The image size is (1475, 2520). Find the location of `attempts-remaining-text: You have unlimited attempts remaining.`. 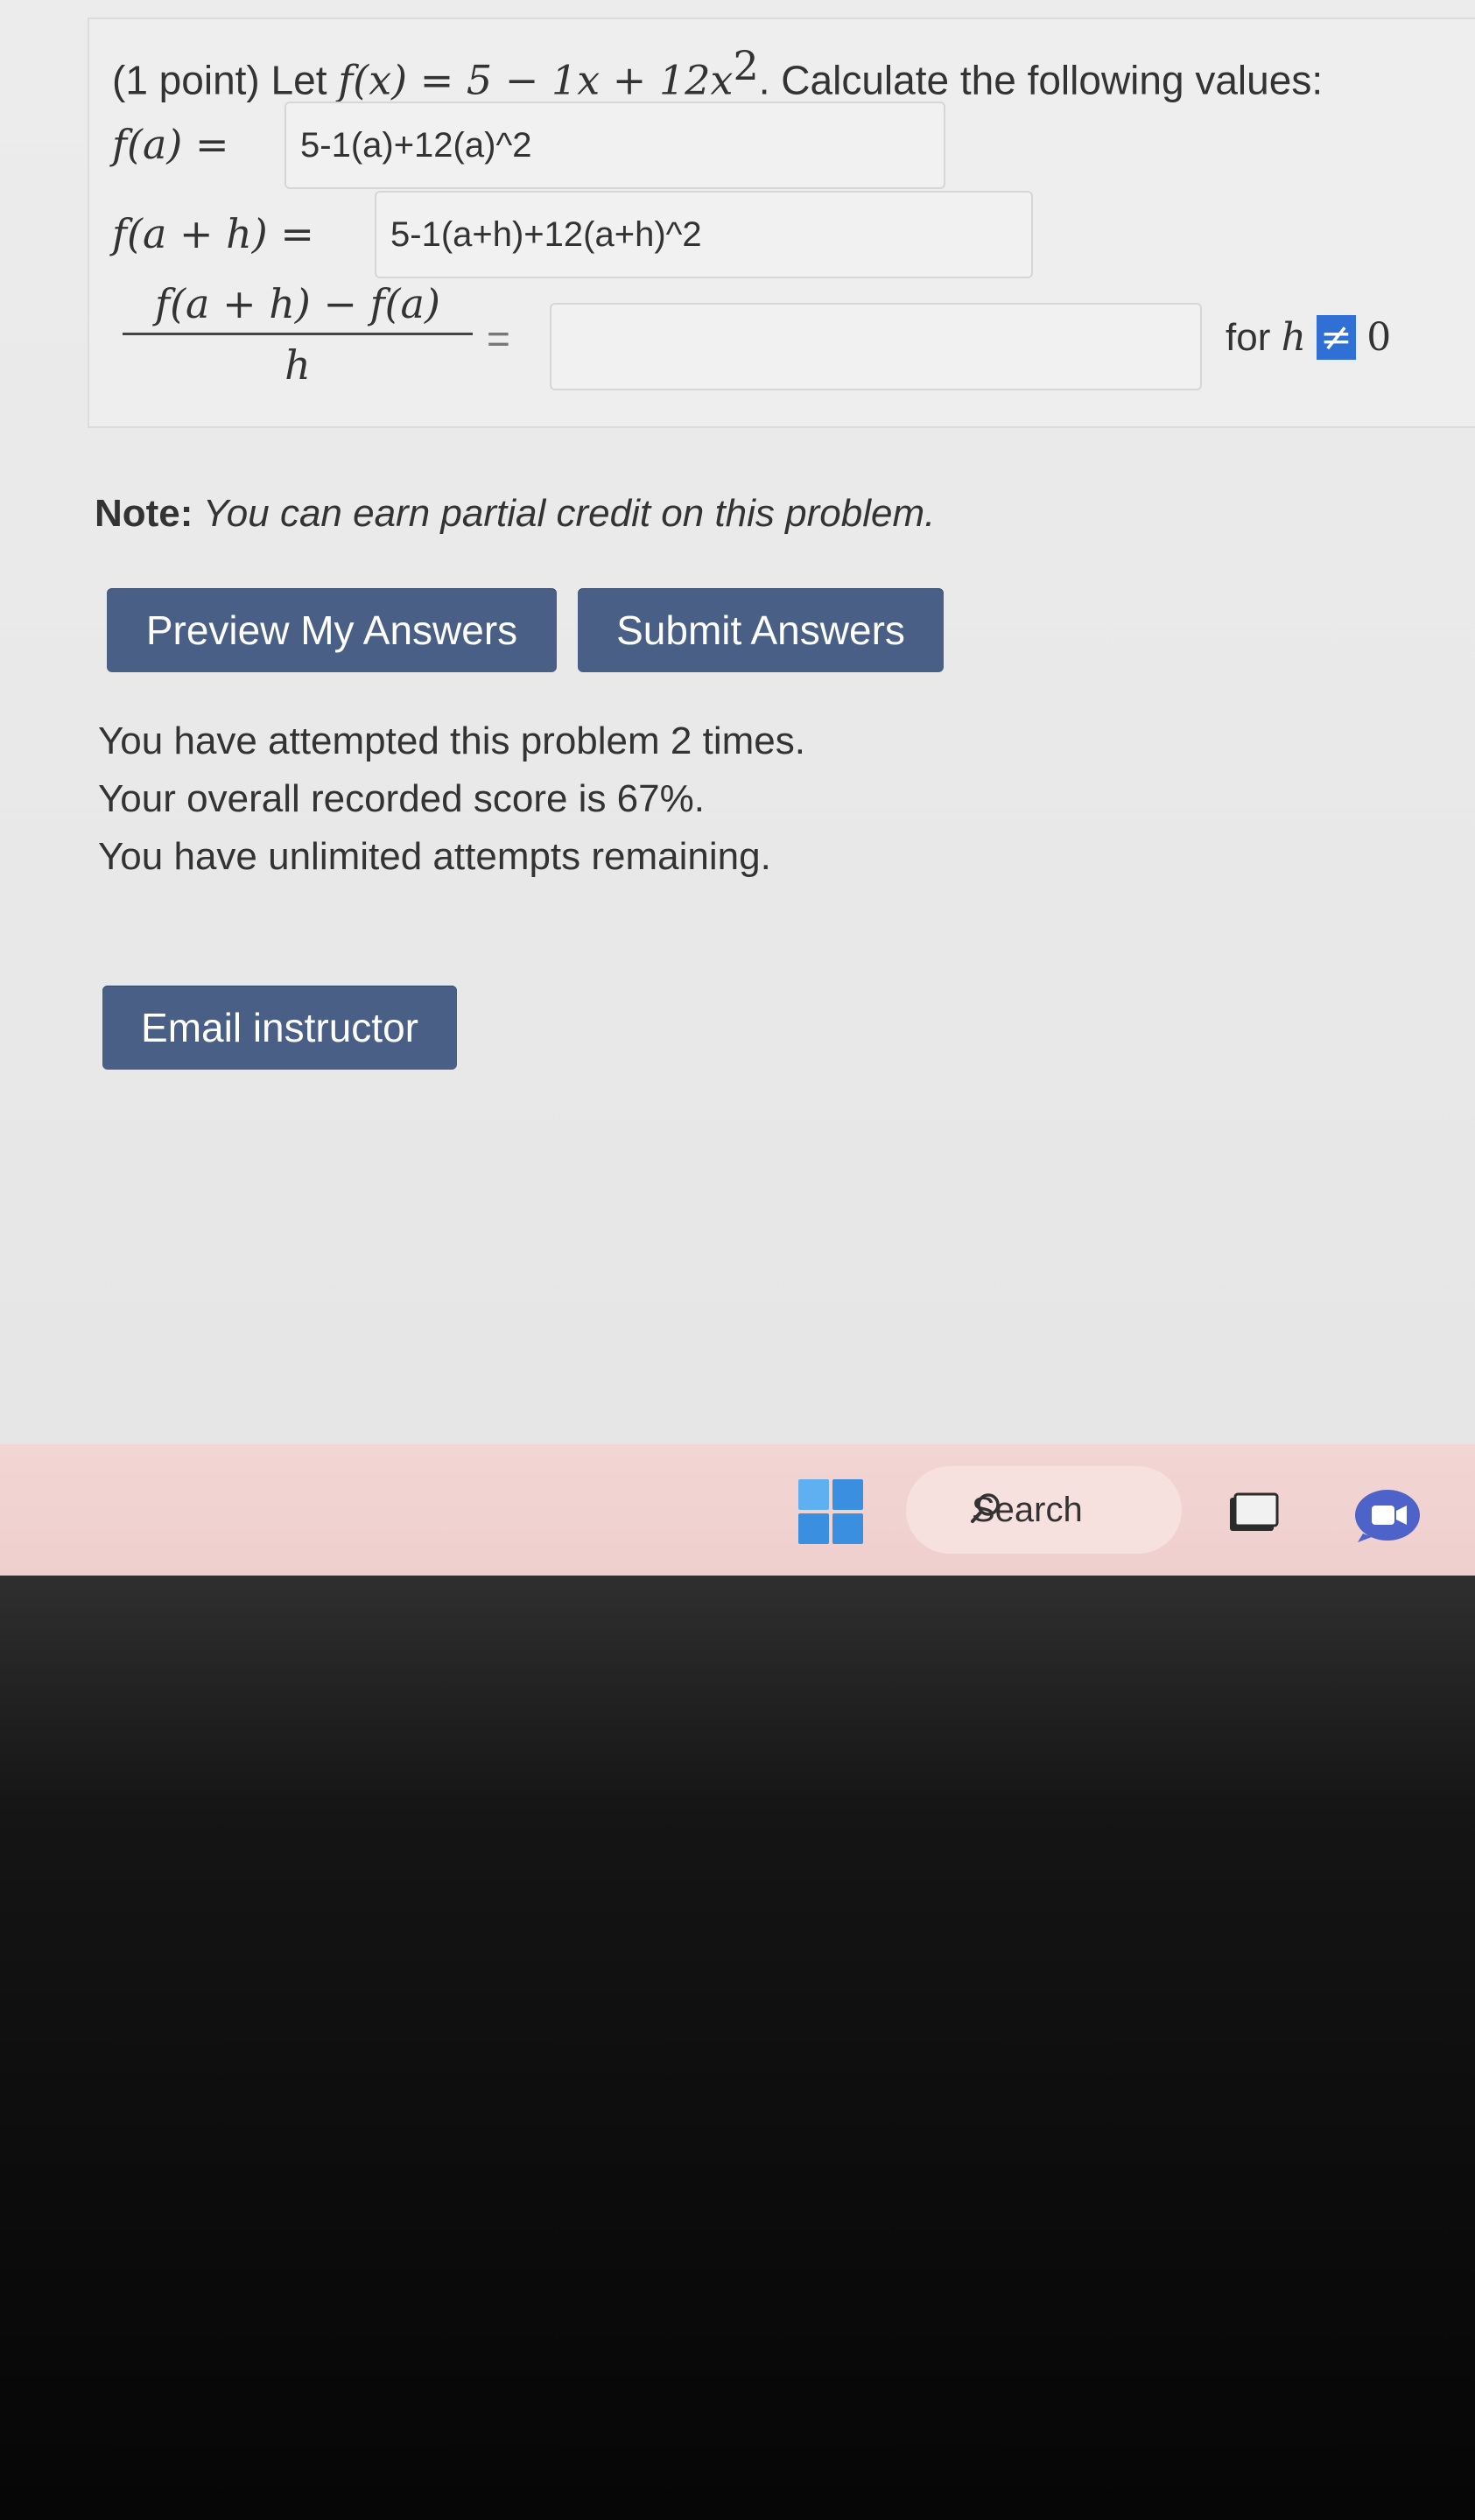

attempts-remaining-text: You have unlimited attempts remaining. is located at coordinates (434, 856).